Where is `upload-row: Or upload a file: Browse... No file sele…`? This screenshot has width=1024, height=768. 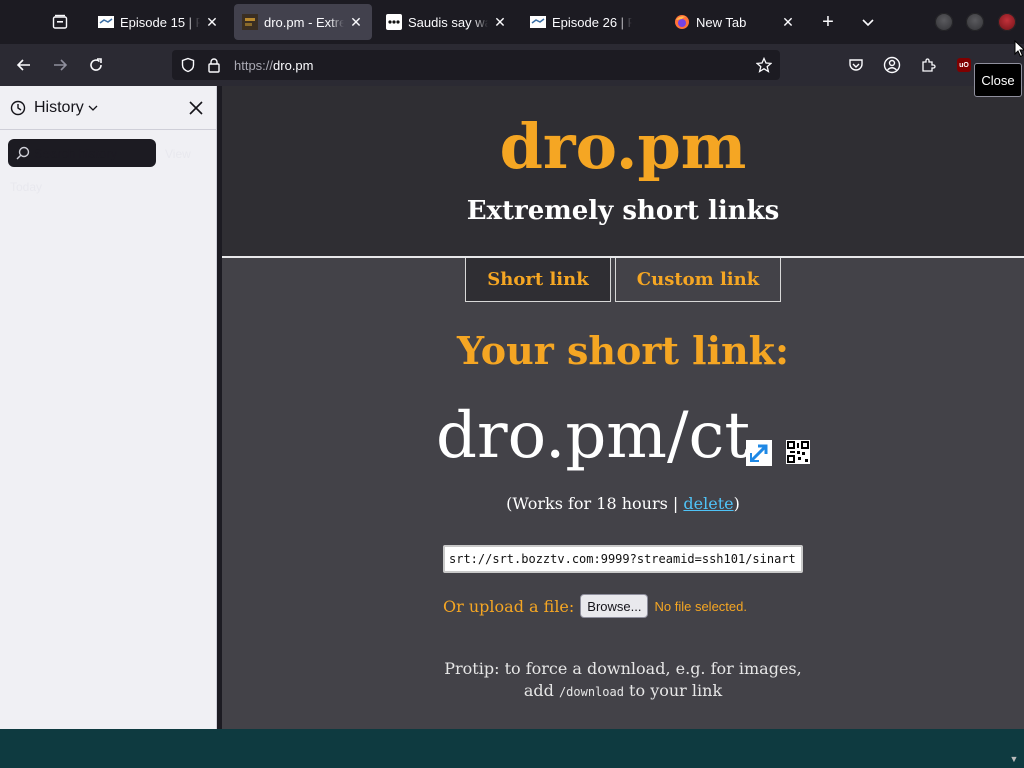 upload-row: Or upload a file: Browse... No file sele… is located at coordinates (595, 606).